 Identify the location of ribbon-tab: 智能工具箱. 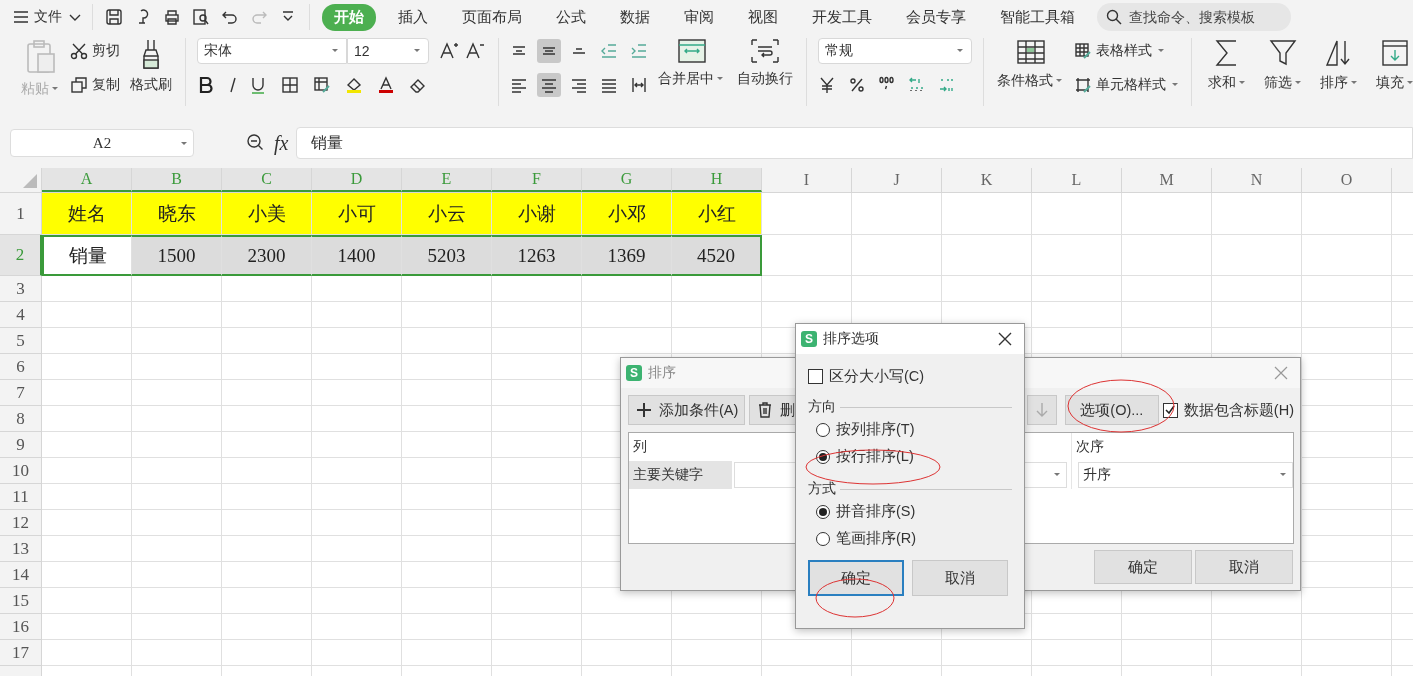
(1037, 17).